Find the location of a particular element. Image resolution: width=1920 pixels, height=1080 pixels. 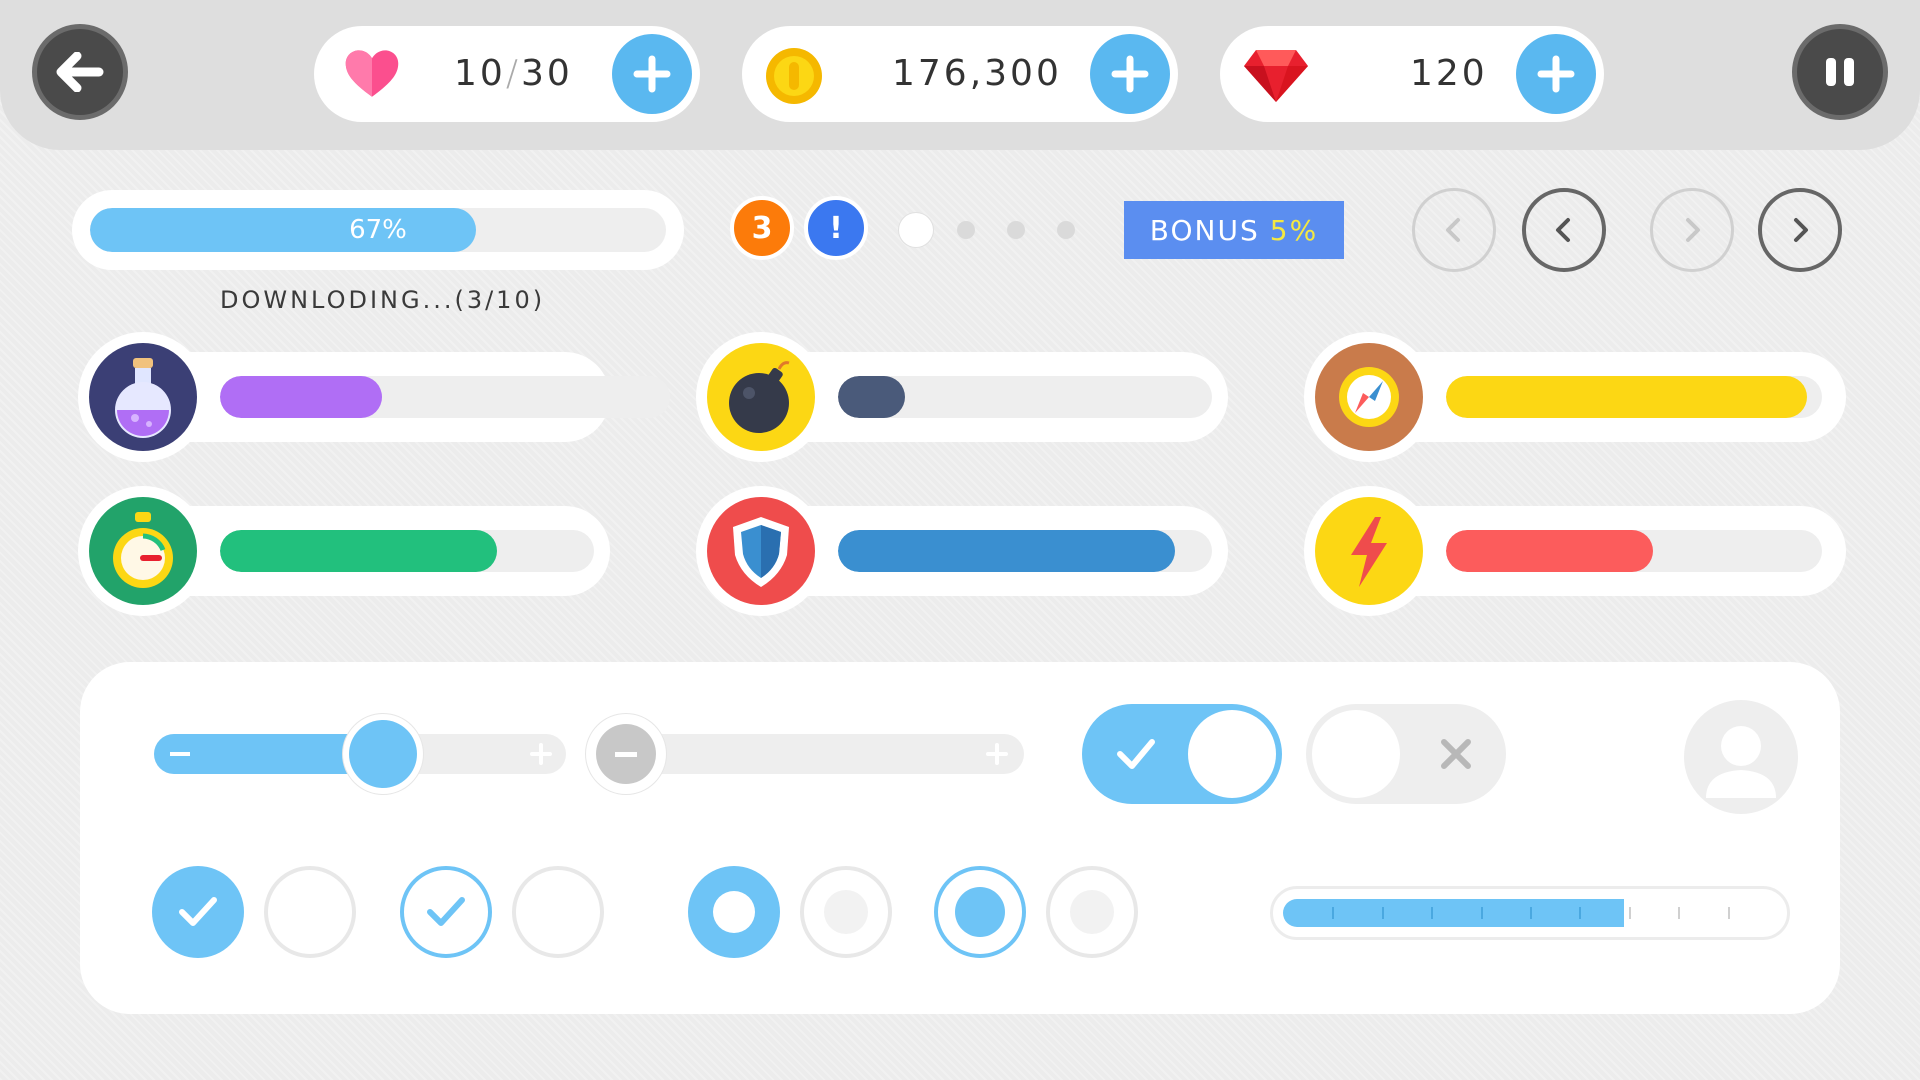

stat-bar-lightning is located at coordinates (1575, 551).